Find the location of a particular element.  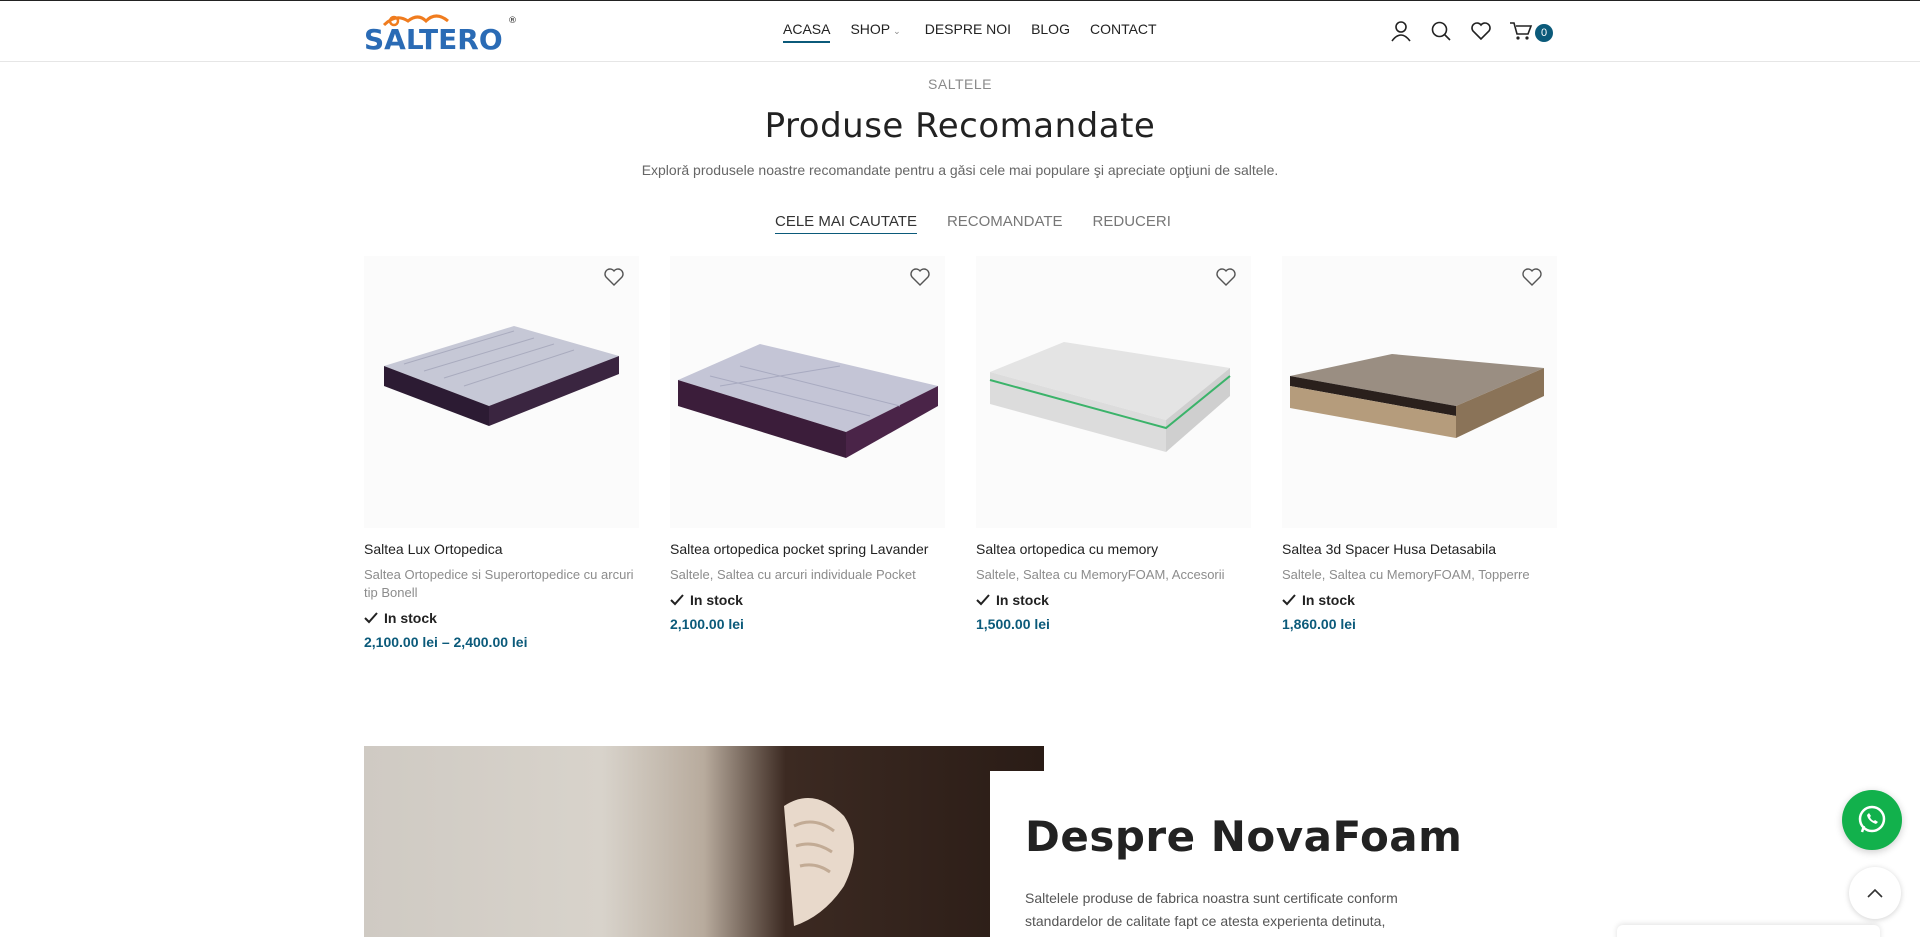

product-categories: Saltele, Saltea cu MemoryFOAM, Topperre is located at coordinates (1419, 575).